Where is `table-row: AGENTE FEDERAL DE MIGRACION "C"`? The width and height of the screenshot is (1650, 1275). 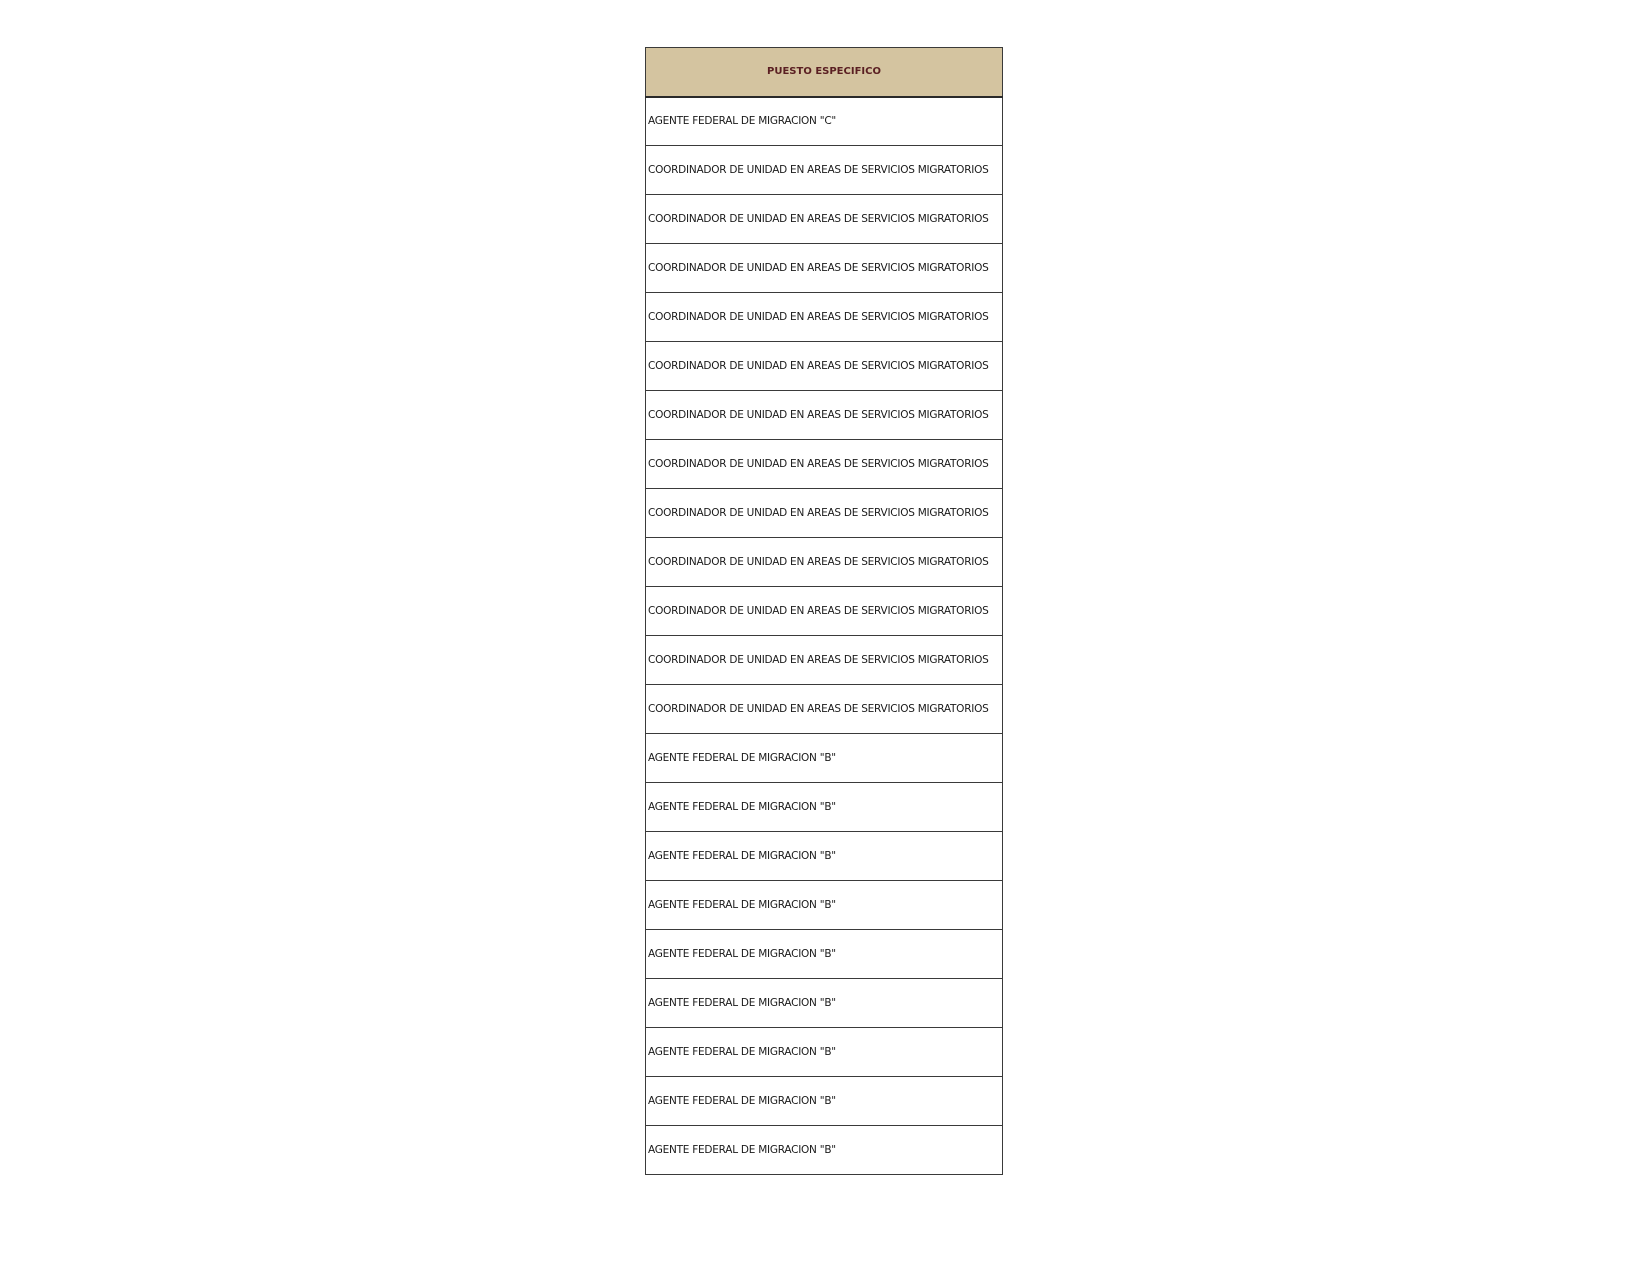
table-row: AGENTE FEDERAL DE MIGRACION "C" is located at coordinates (824, 121).